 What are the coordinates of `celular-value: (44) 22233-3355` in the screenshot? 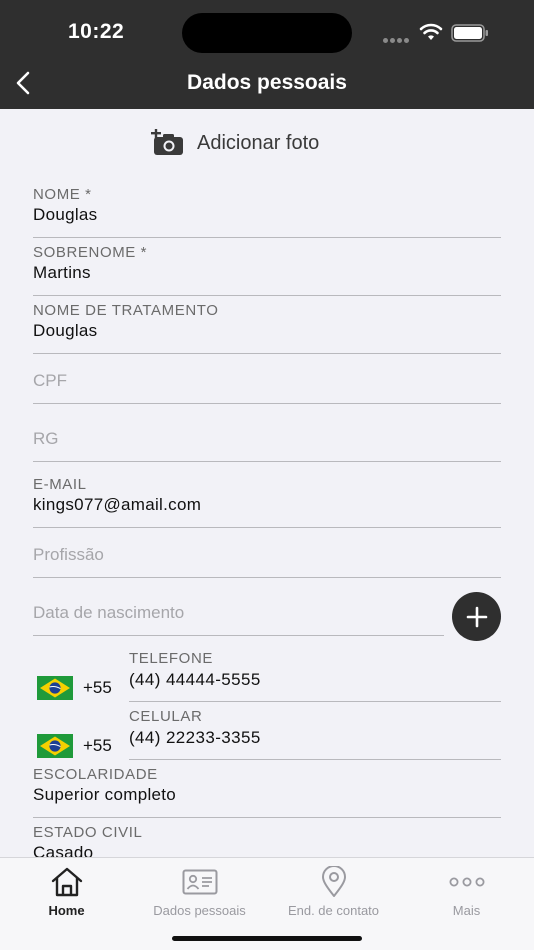 It's located at (195, 738).